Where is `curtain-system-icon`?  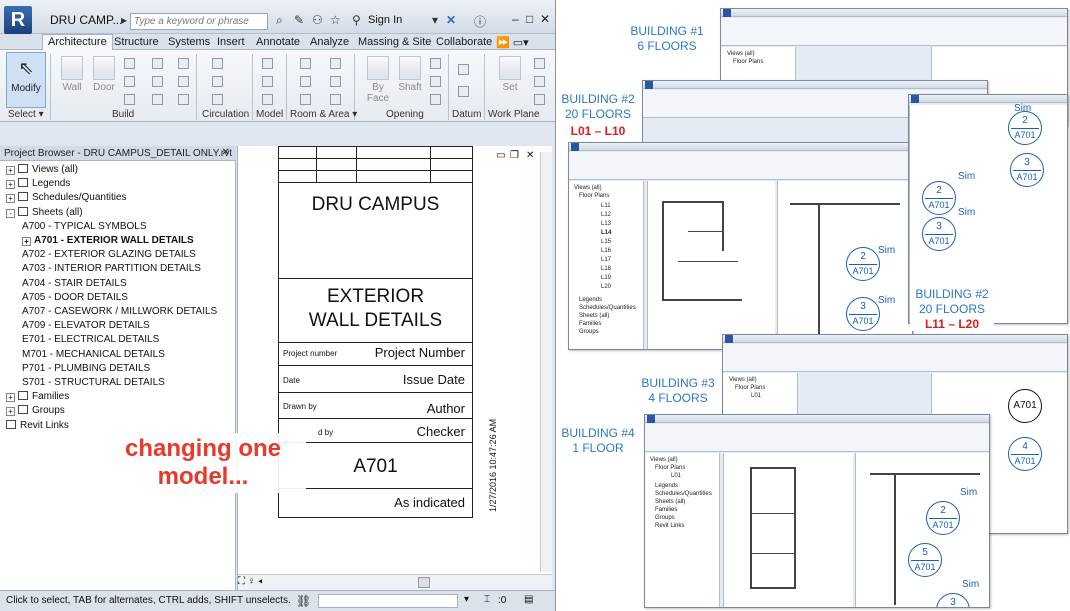 curtain-system-icon is located at coordinates (183, 63).